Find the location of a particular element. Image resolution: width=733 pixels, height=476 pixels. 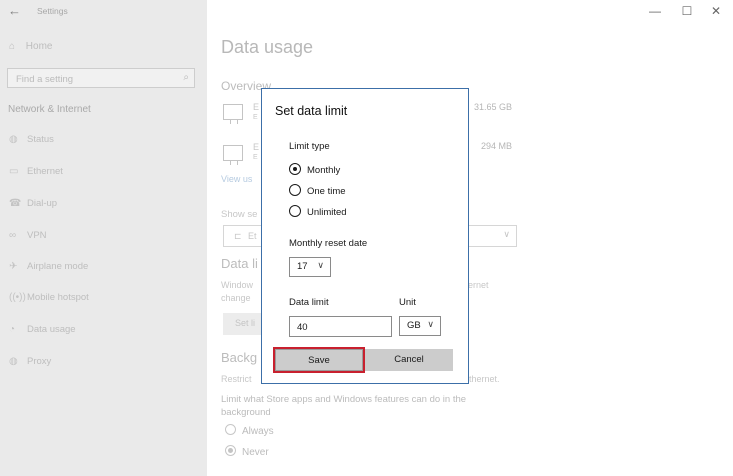

radio-one-time: One time is located at coordinates (317, 190).